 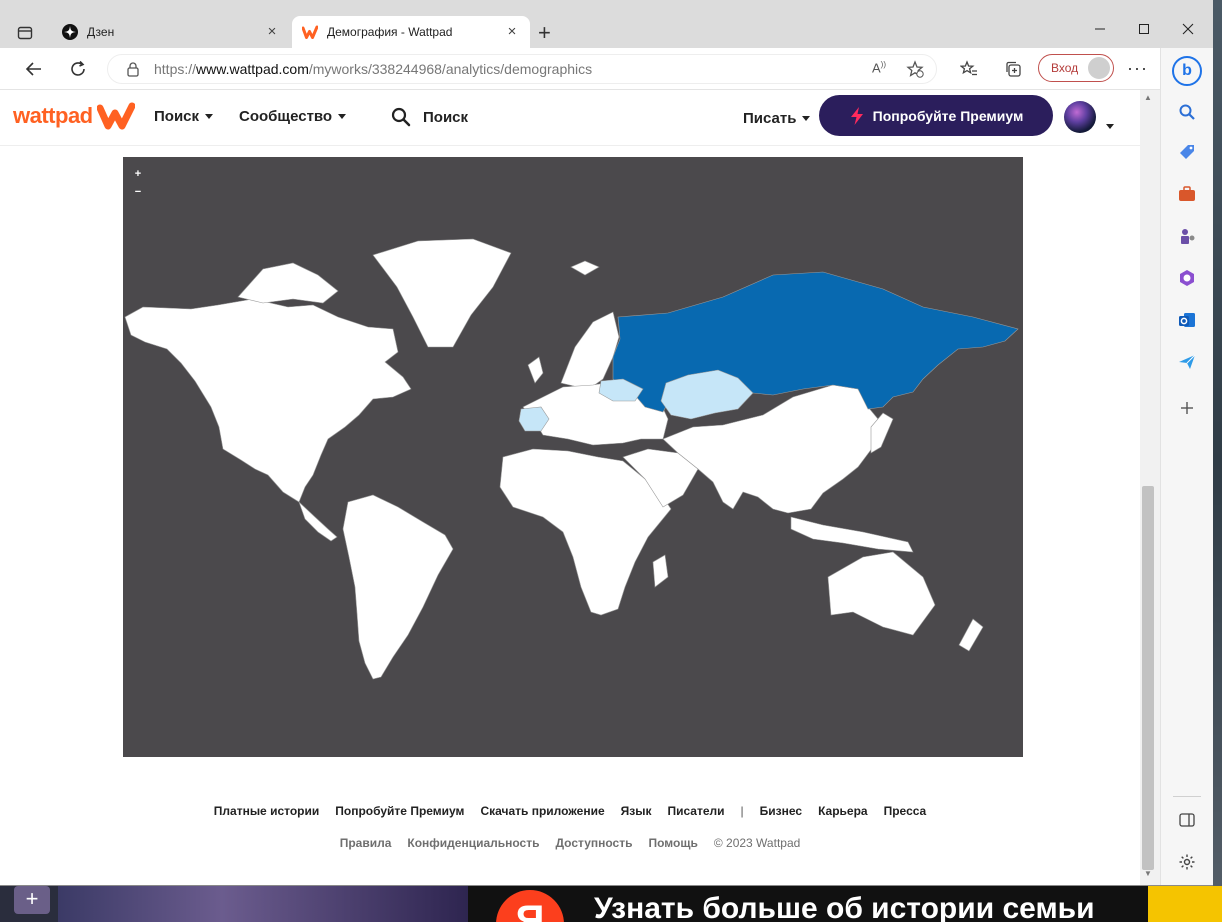 What do you see at coordinates (590, 350) in the screenshot?
I see `scandinavia` at bounding box center [590, 350].